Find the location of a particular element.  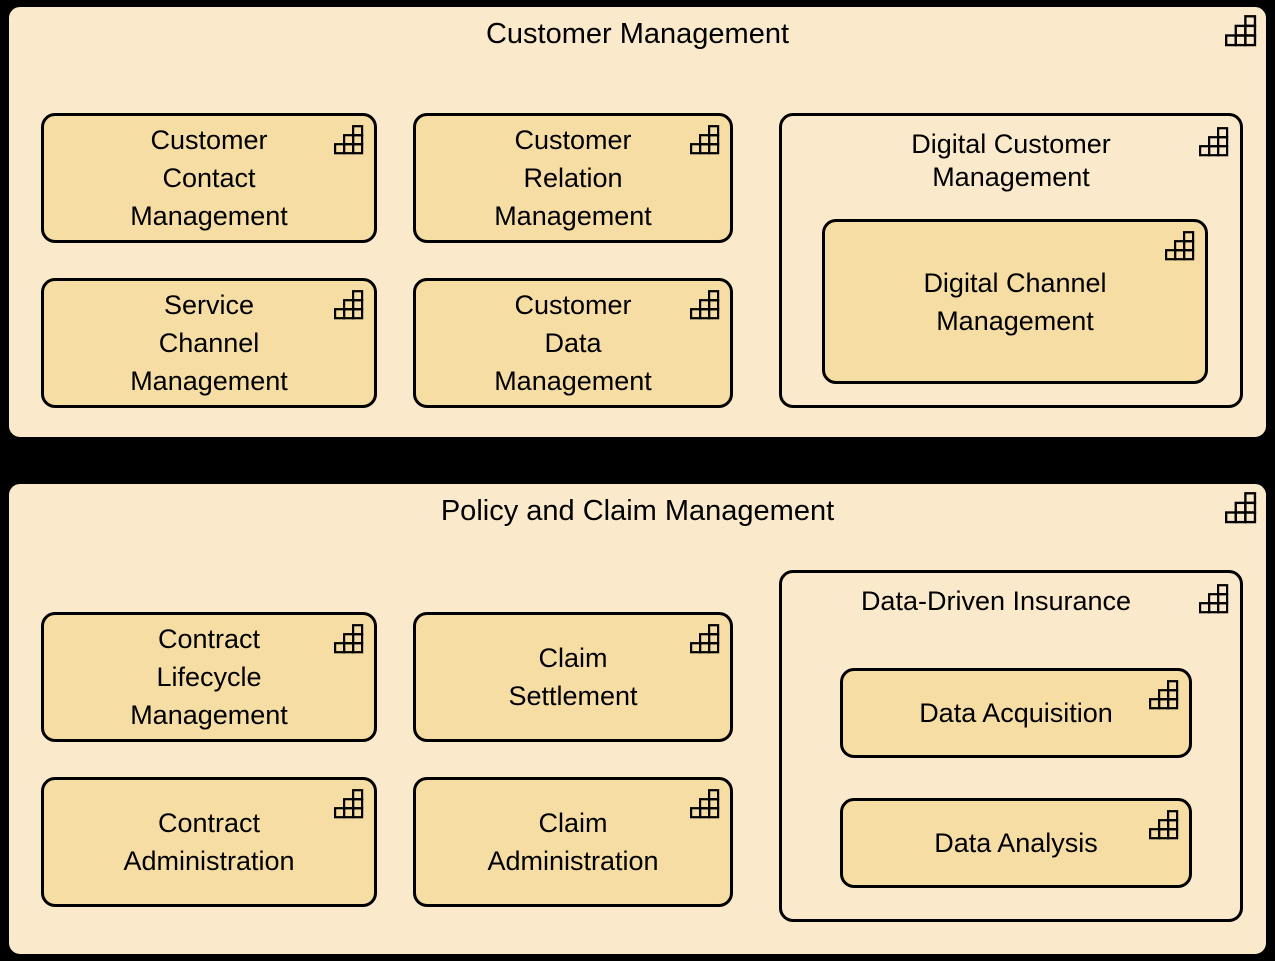

capability-claim-settlement: Claim Settlement is located at coordinates (573, 677).